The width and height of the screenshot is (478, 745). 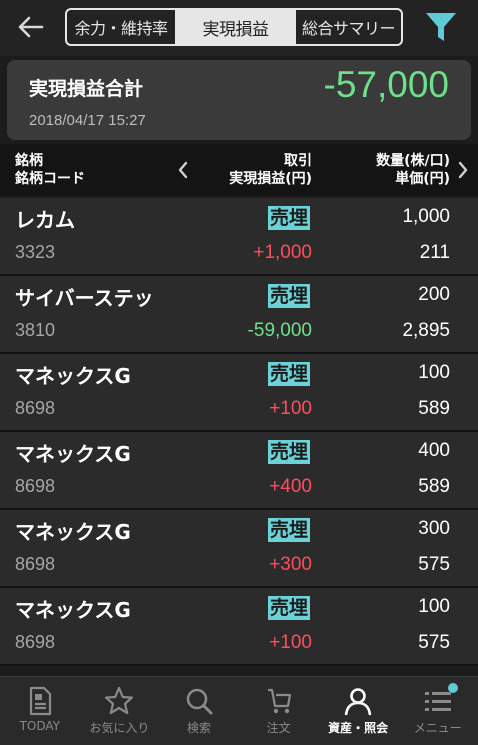 What do you see at coordinates (50, 179) in the screenshot?
I see `header-stock-code: 銘柄コード` at bounding box center [50, 179].